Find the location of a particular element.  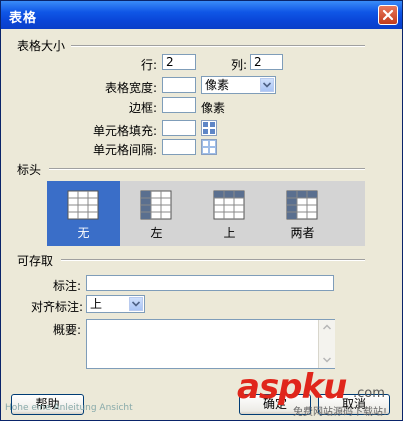

header-option-both: 两者 is located at coordinates (302, 213).